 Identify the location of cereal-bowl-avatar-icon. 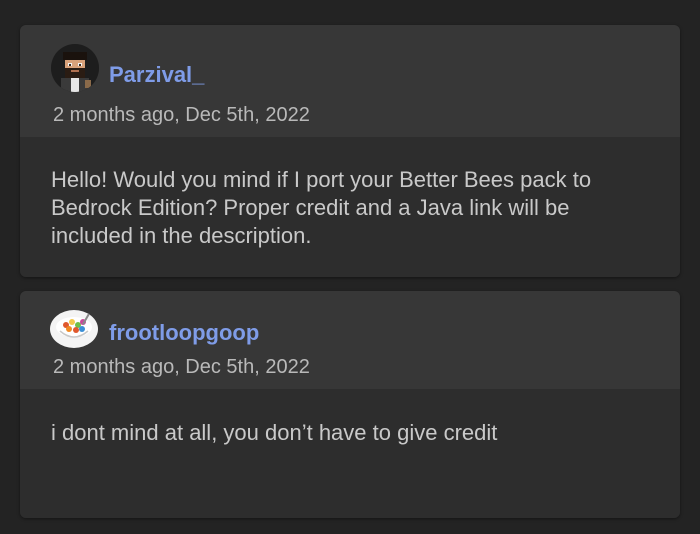
(74, 329).